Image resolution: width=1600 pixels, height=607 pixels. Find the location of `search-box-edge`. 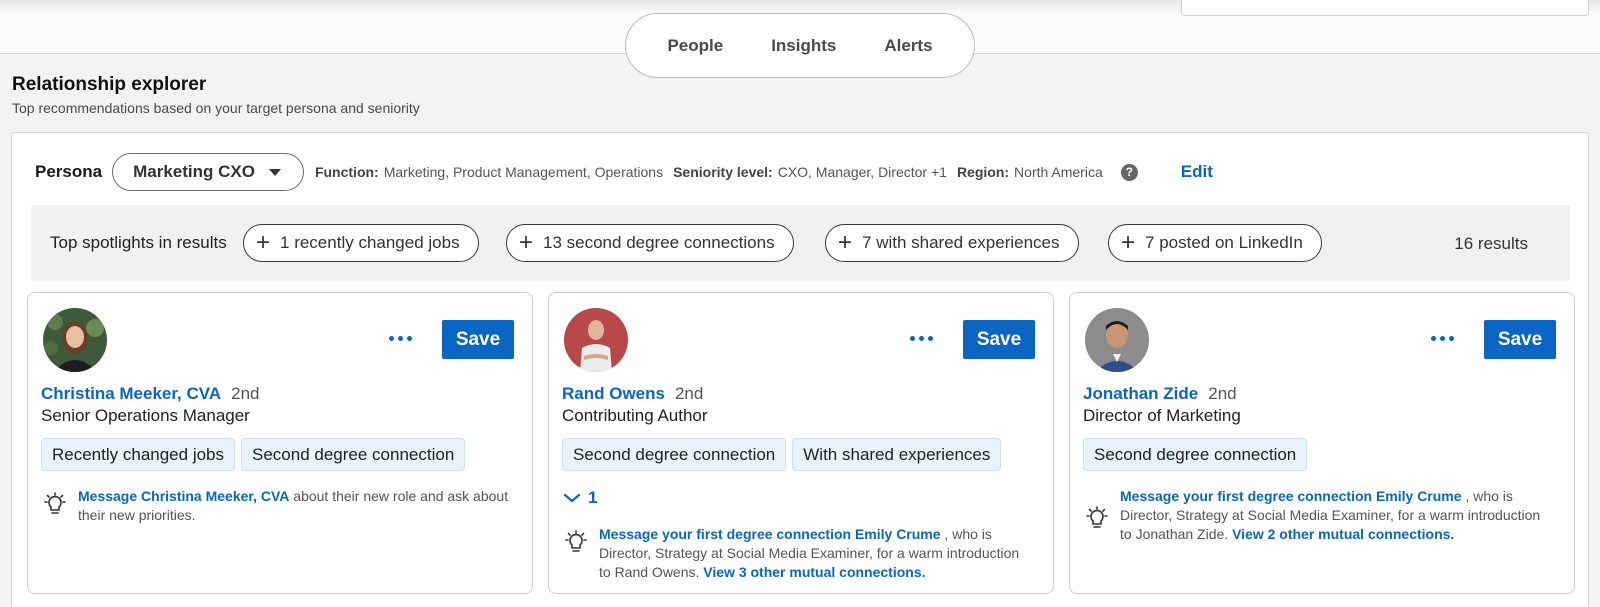

search-box-edge is located at coordinates (1385, 8).